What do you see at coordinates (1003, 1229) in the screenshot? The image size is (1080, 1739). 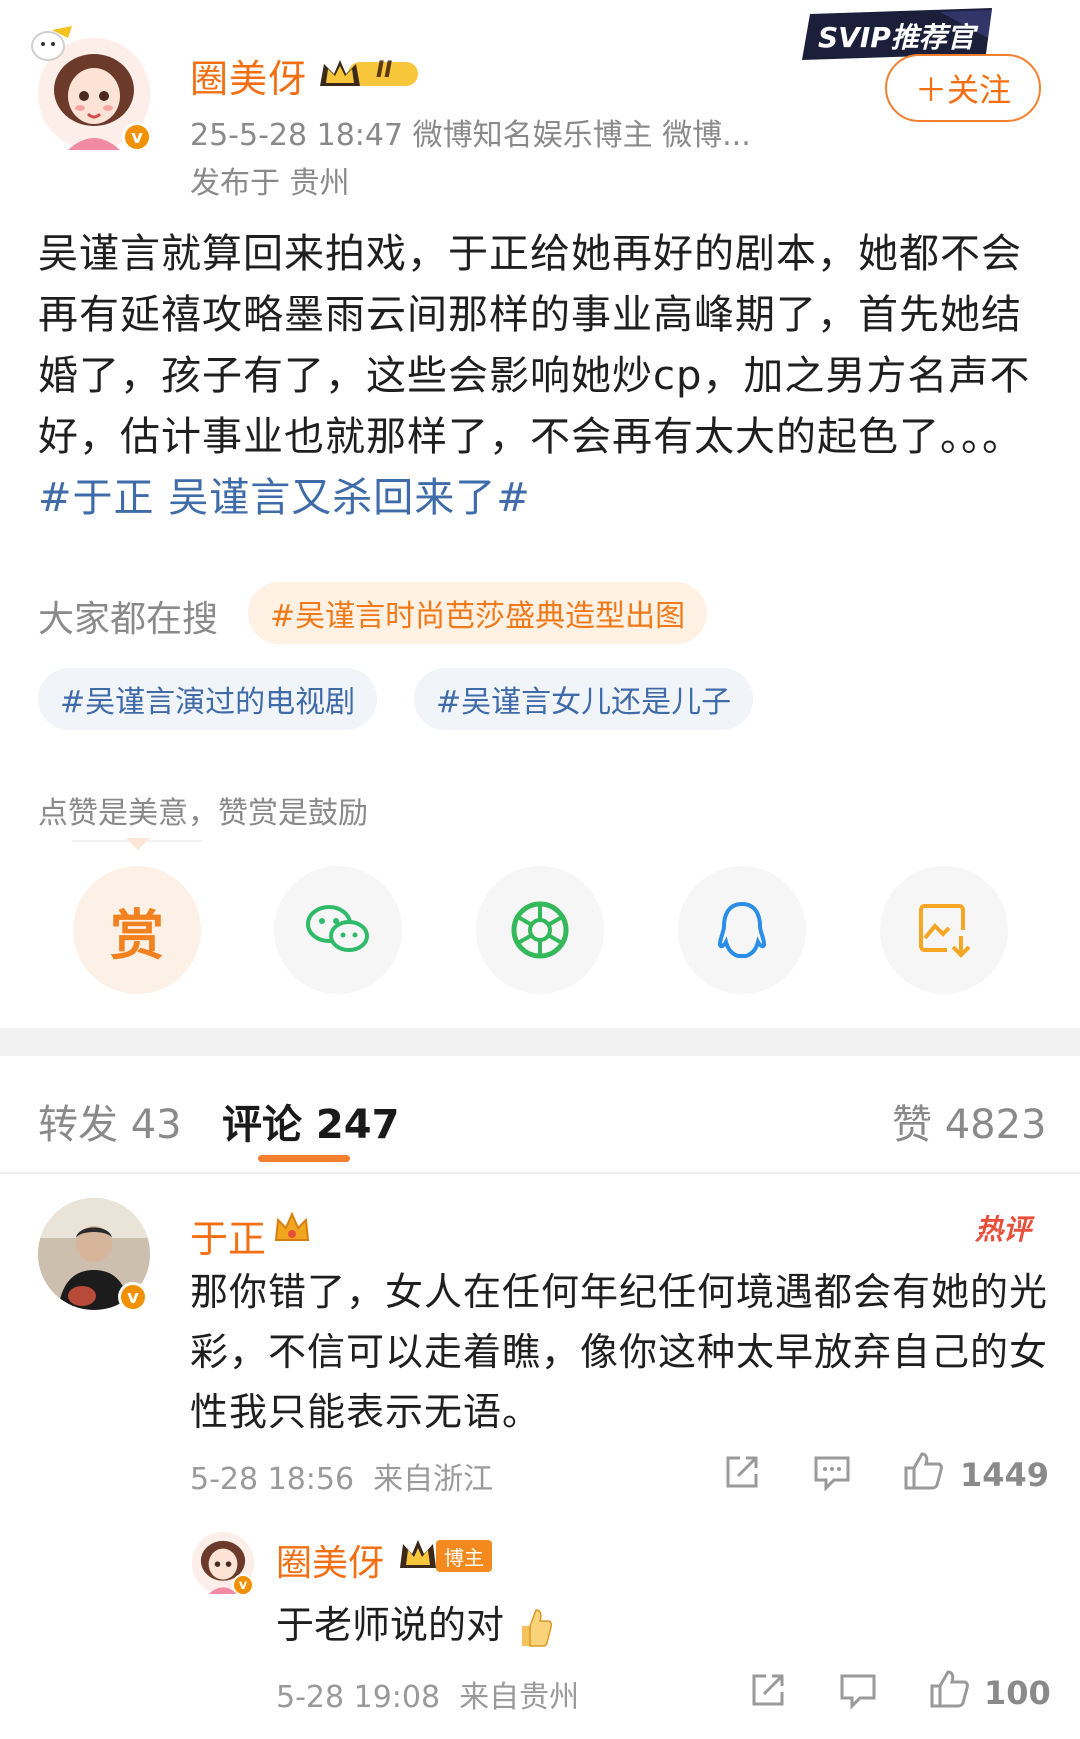 I see `hot-comment-tag: 热评` at bounding box center [1003, 1229].